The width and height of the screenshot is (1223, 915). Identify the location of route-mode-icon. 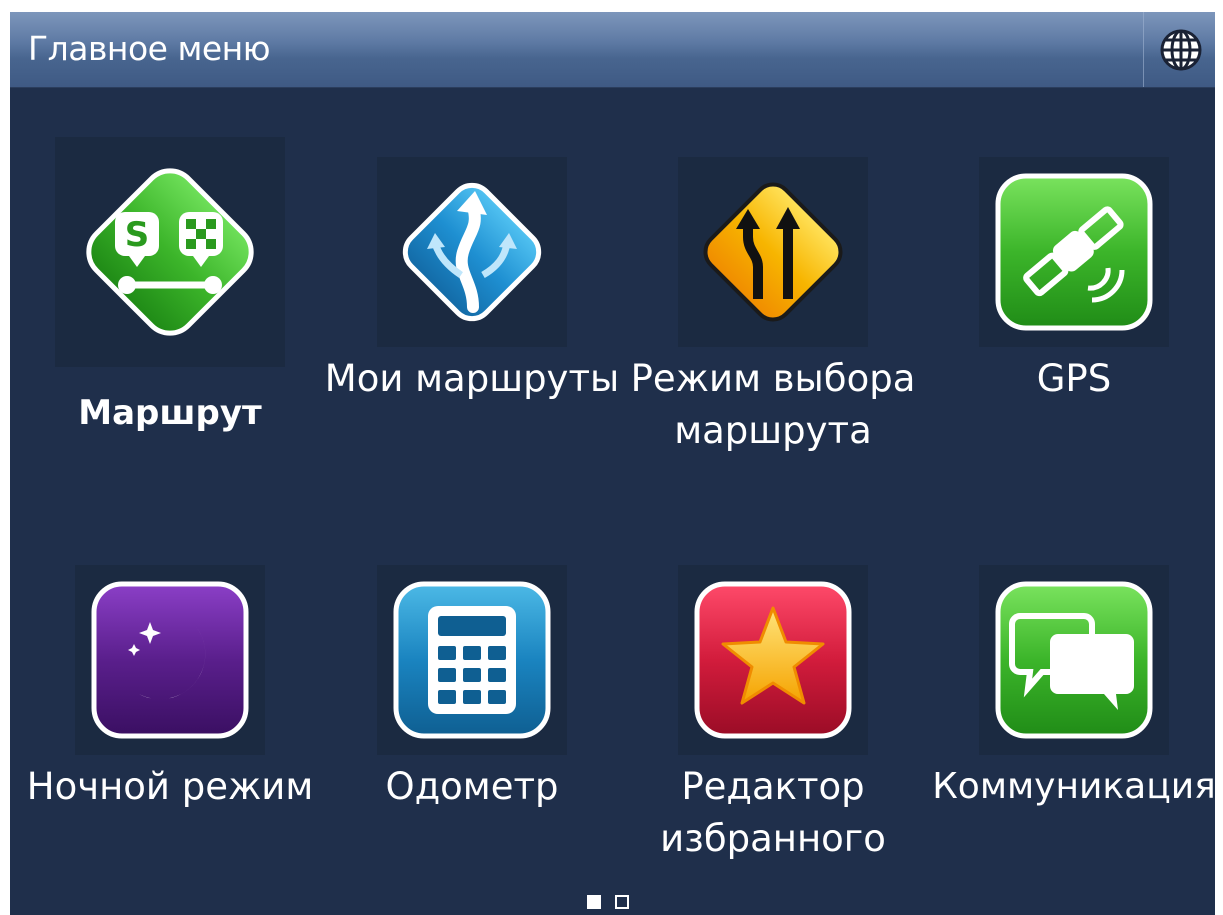
(773, 252).